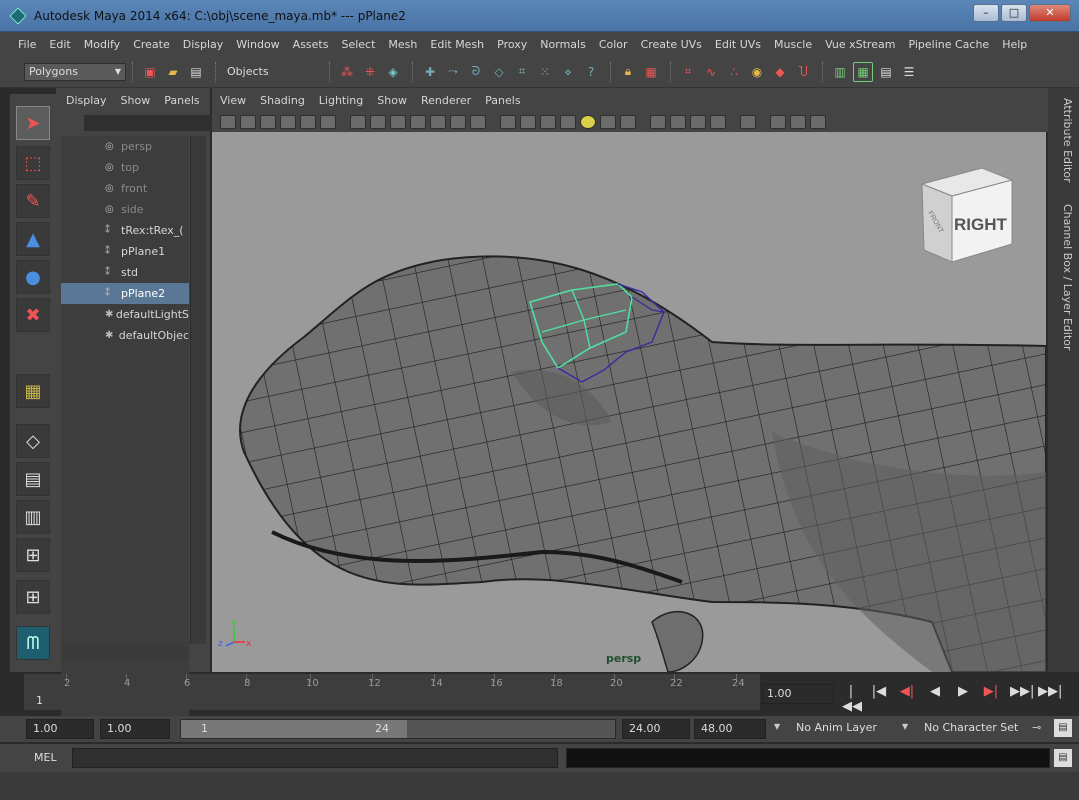  Describe the element at coordinates (907, 699) in the screenshot. I see `step-back-frame-button: ◀|` at that location.